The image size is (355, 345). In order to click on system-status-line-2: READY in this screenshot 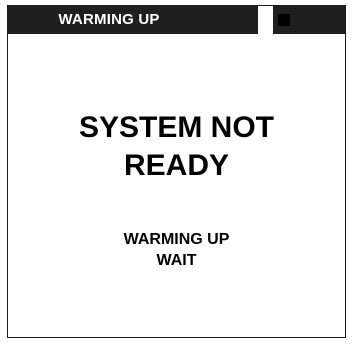, I will do `click(176, 165)`.